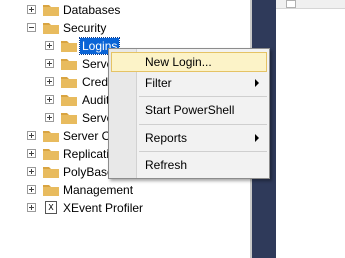 Image resolution: width=345 pixels, height=258 pixels. I want to click on tree-node-xevent-profiler: X XEvent Profiler, so click(125, 208).